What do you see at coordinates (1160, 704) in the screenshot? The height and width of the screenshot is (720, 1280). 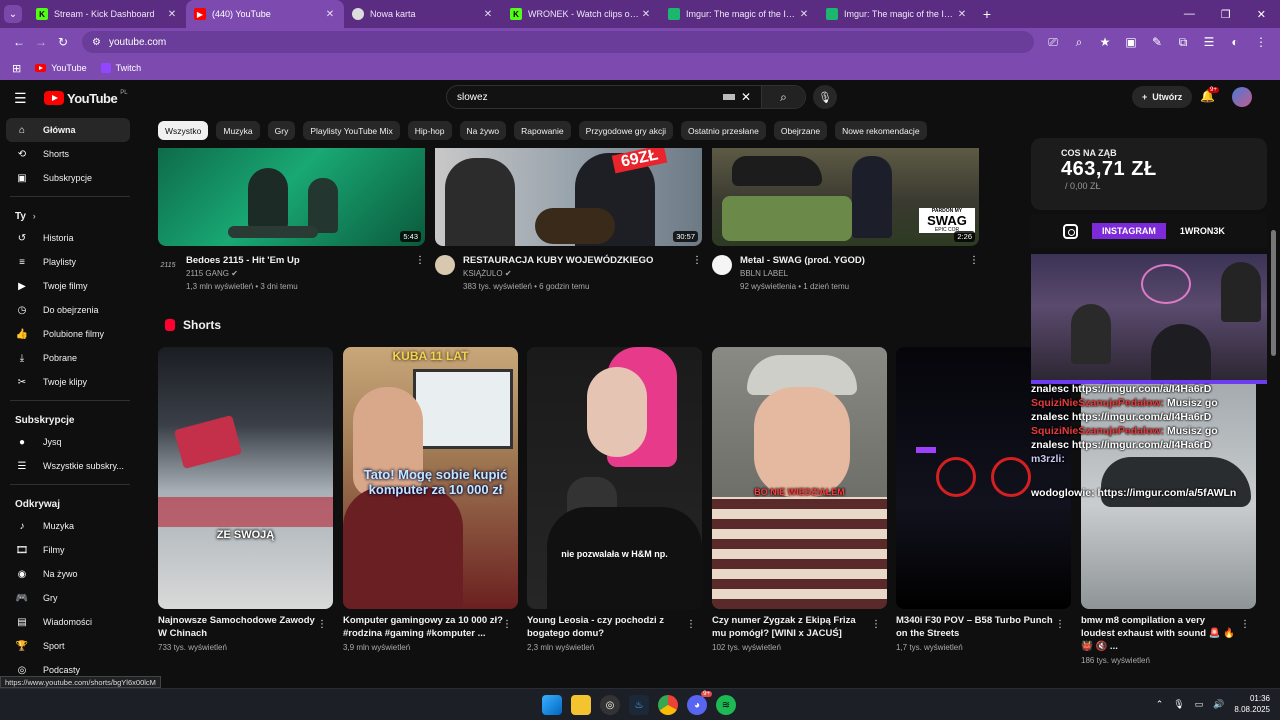 I see `tray-chevron-icon: ⌃` at bounding box center [1160, 704].